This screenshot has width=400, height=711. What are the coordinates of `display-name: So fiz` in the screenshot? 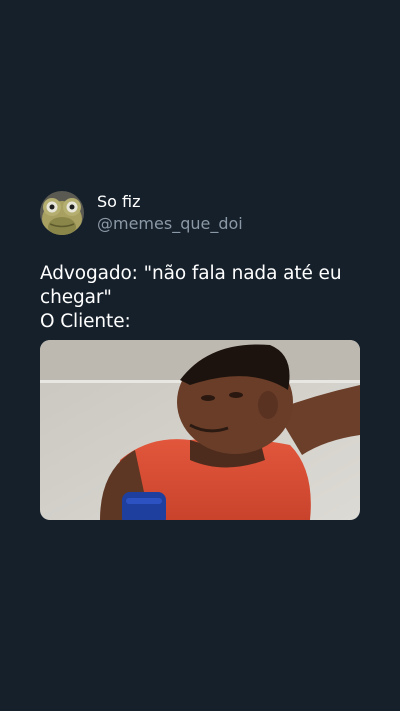 It's located at (170, 202).